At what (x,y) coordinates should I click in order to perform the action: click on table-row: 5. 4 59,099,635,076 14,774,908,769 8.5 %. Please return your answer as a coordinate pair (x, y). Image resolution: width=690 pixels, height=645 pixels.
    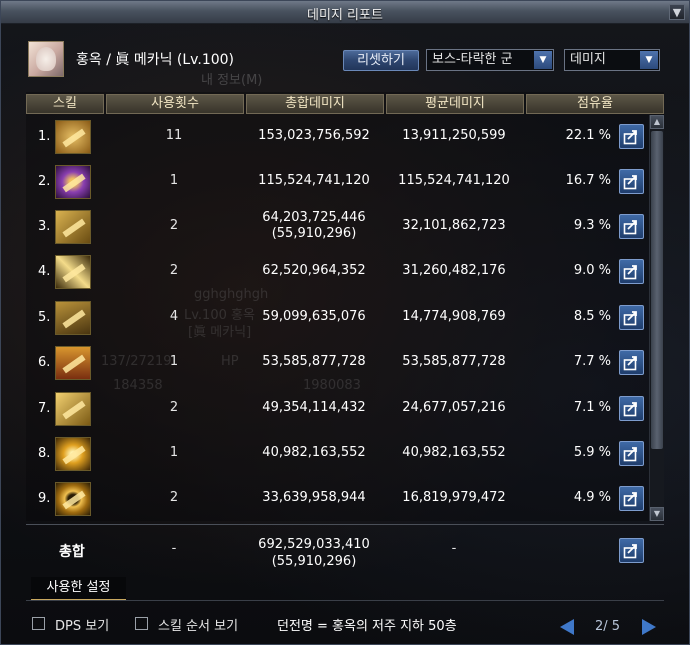
    Looking at the image, I should click on (337, 318).